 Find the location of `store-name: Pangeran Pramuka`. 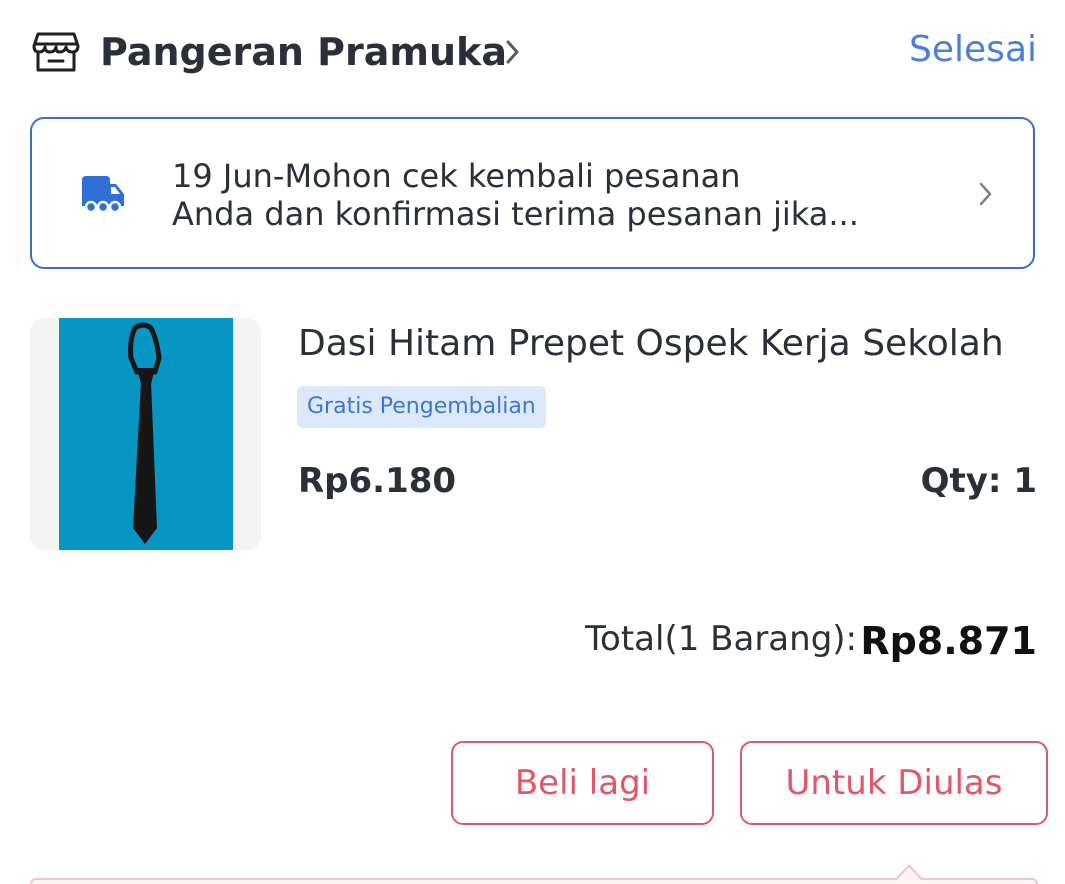

store-name: Pangeran Pramuka is located at coordinates (303, 52).